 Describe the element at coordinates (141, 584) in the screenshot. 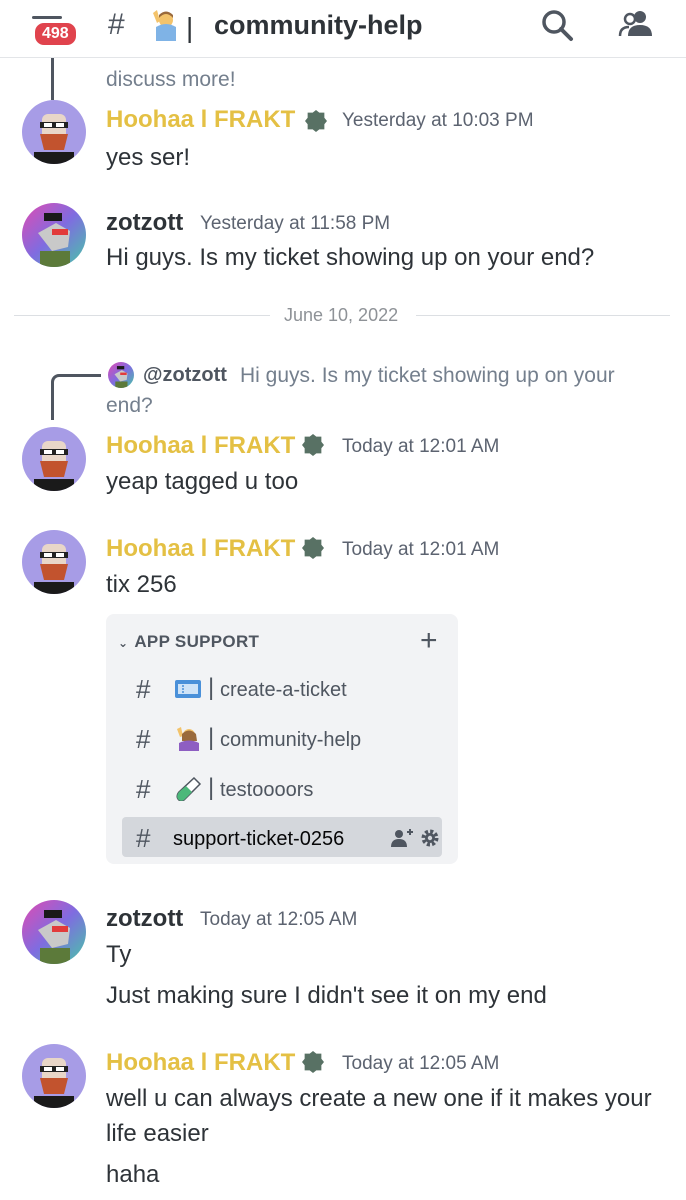

I see `message-text: tix 256` at that location.